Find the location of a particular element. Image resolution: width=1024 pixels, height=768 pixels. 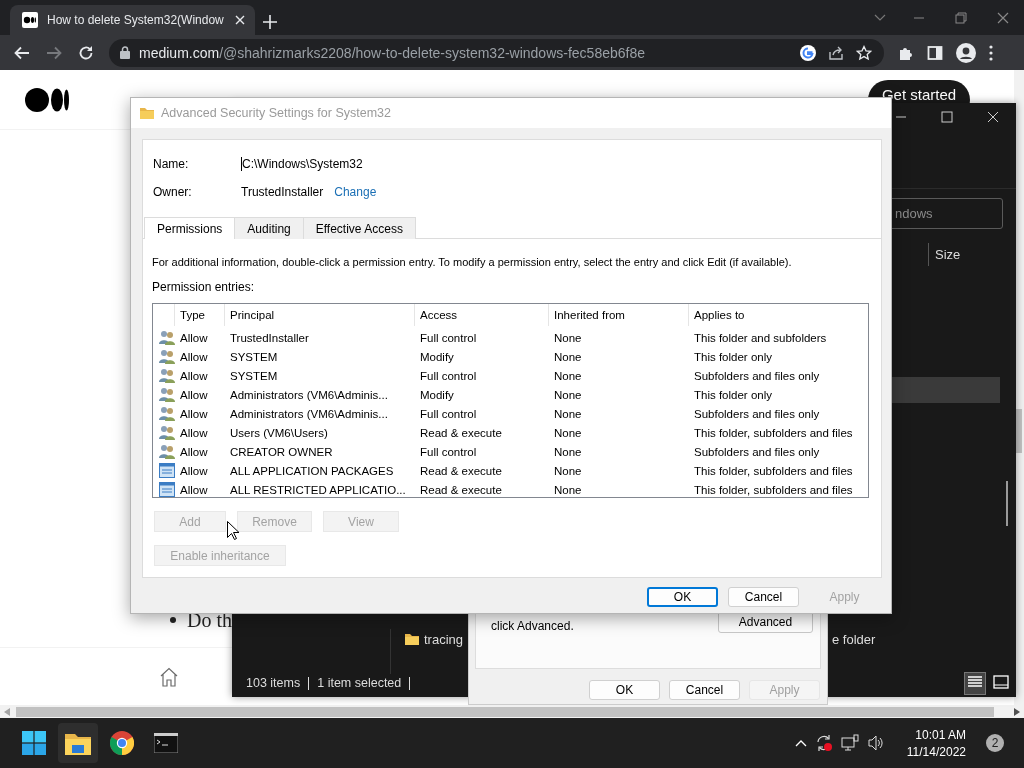

tab: Permissions is located at coordinates (190, 228).